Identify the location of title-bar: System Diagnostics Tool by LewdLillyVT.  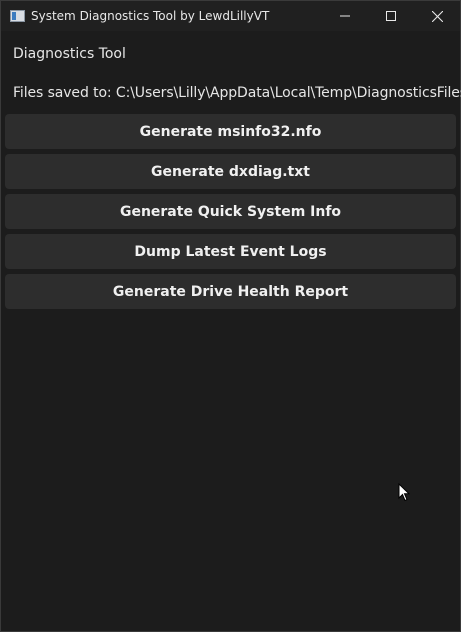
(230, 16).